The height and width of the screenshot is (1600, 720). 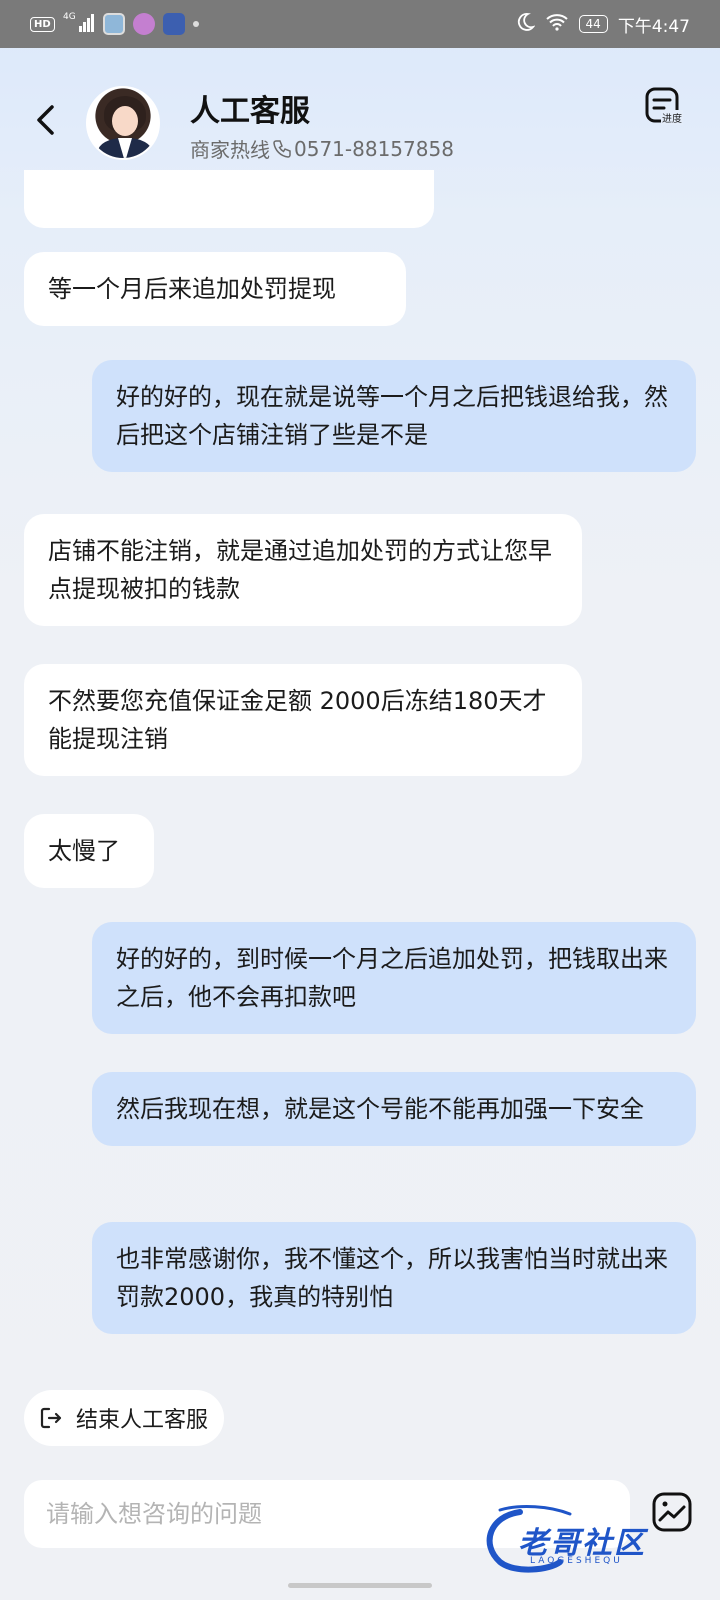 What do you see at coordinates (557, 24) in the screenshot?
I see `wifi-icon` at bounding box center [557, 24].